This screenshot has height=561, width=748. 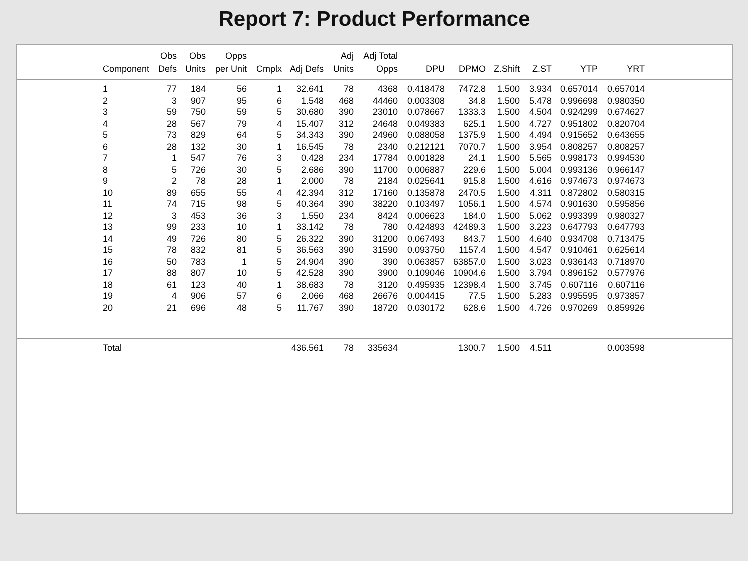 I want to click on table-cell-text: 696, so click(x=198, y=308).